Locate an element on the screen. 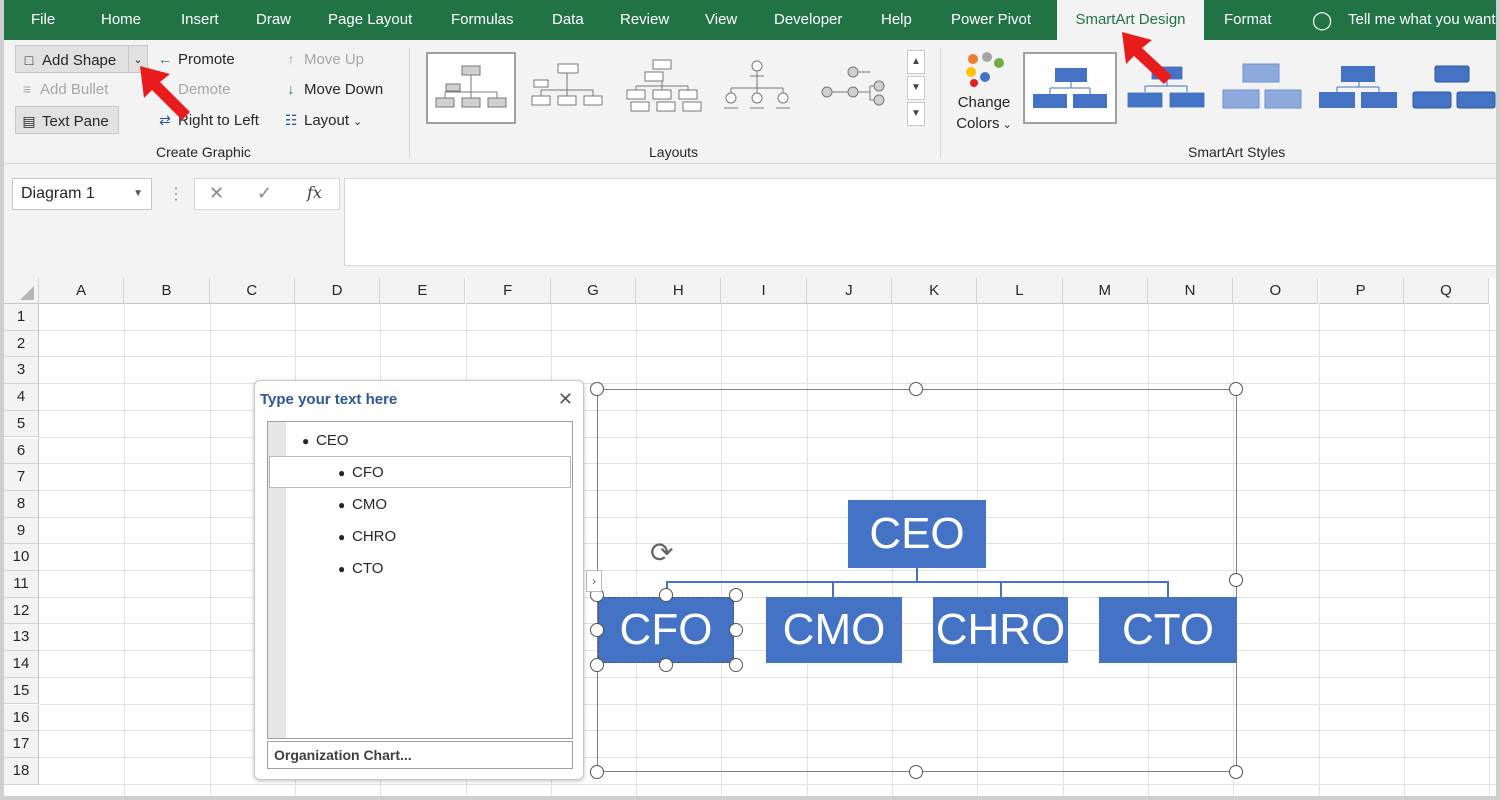 The height and width of the screenshot is (800, 1500). tab-help: Help is located at coordinates (896, 20).